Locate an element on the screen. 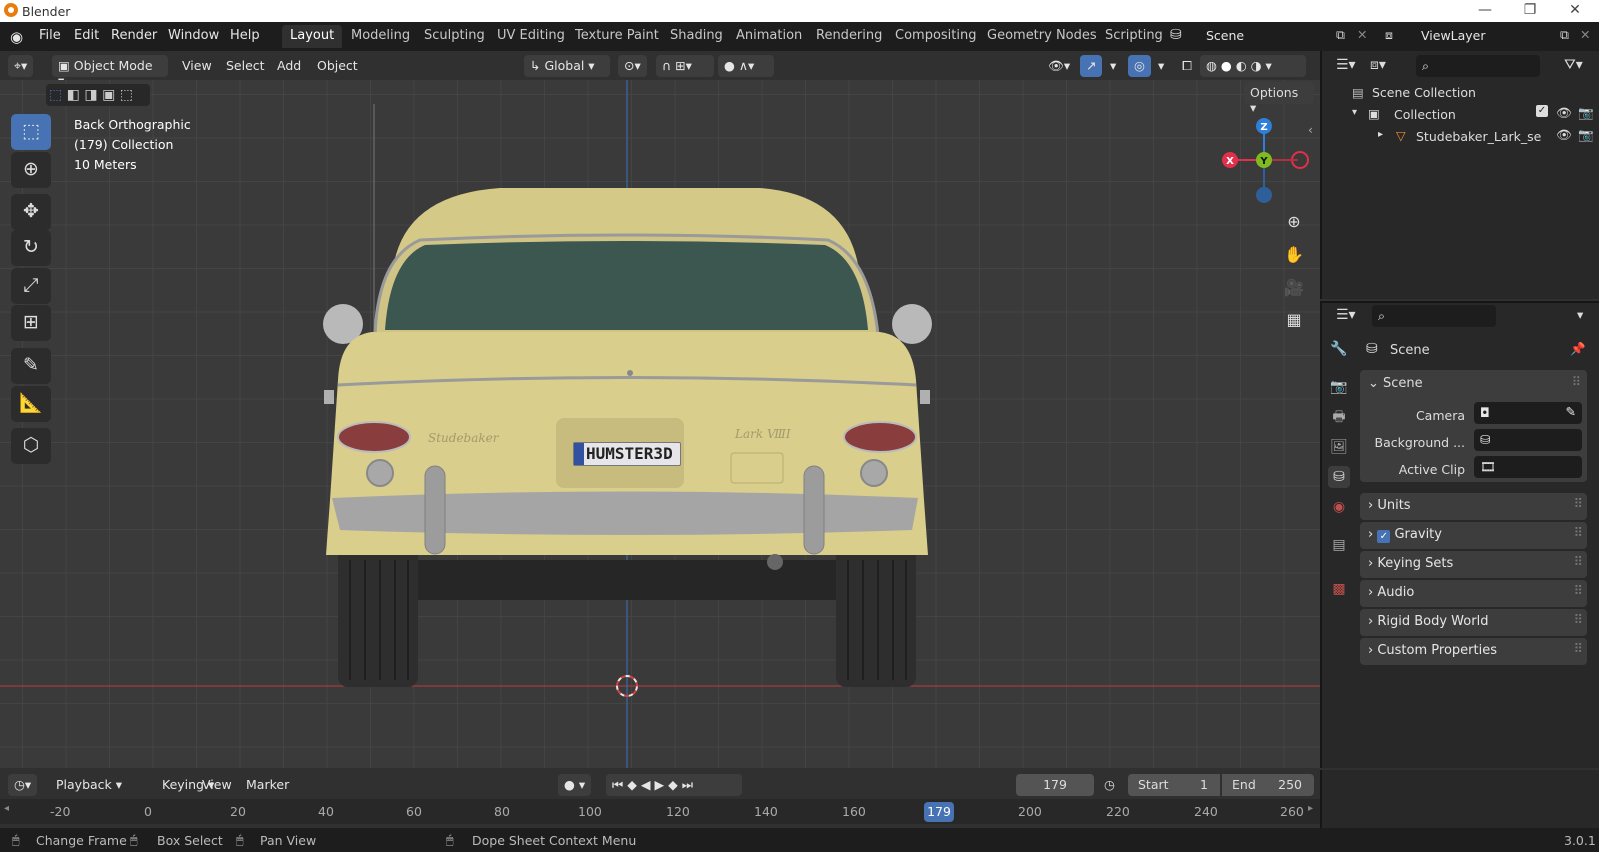  blender-menu-icon: ◉ is located at coordinates (16, 37).